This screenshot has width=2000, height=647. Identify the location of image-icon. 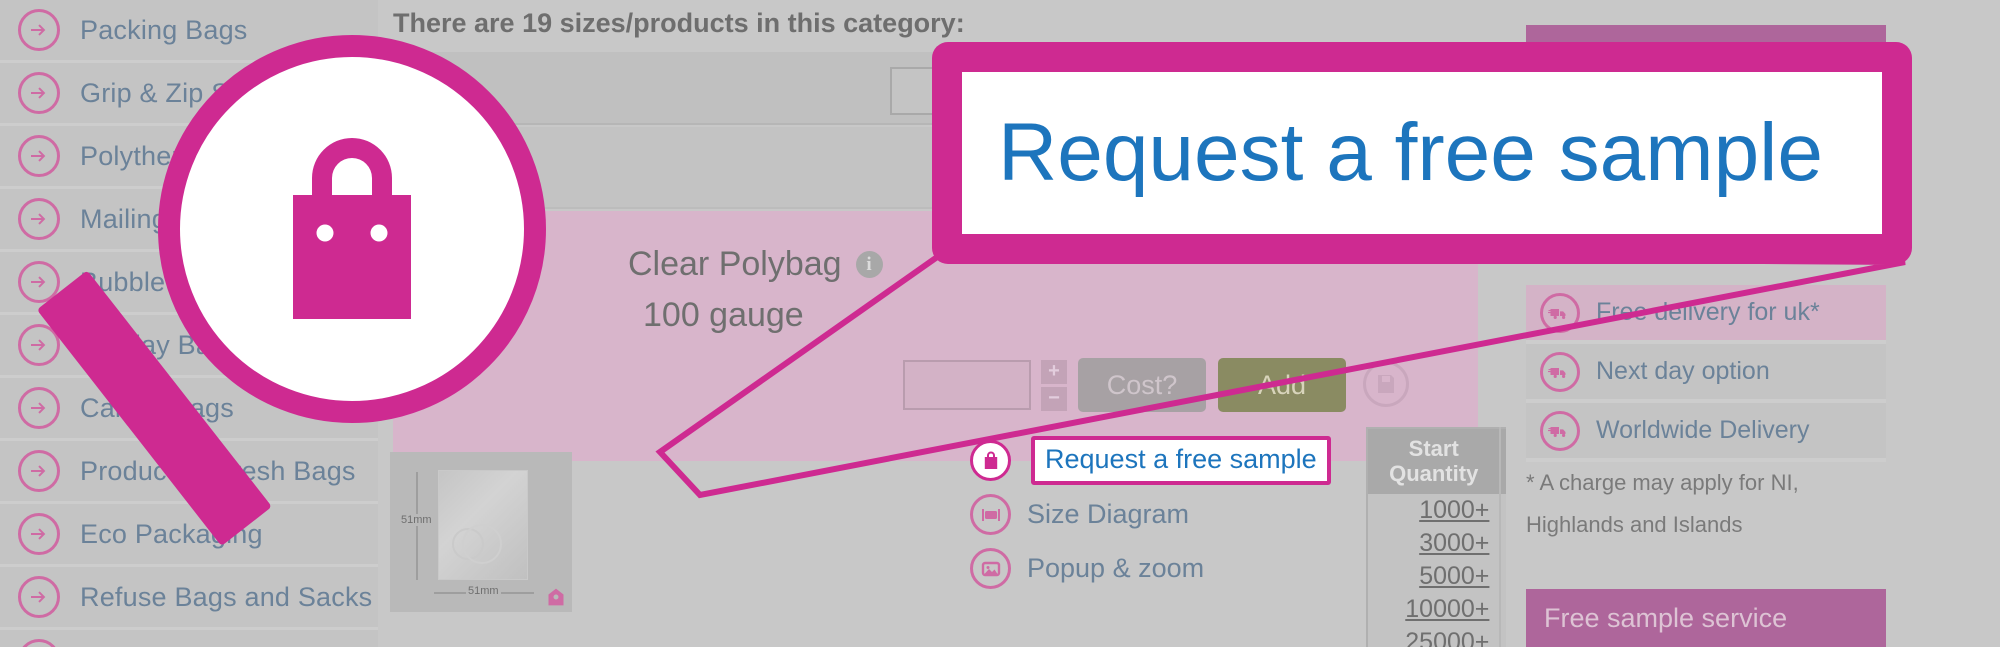
(990, 568).